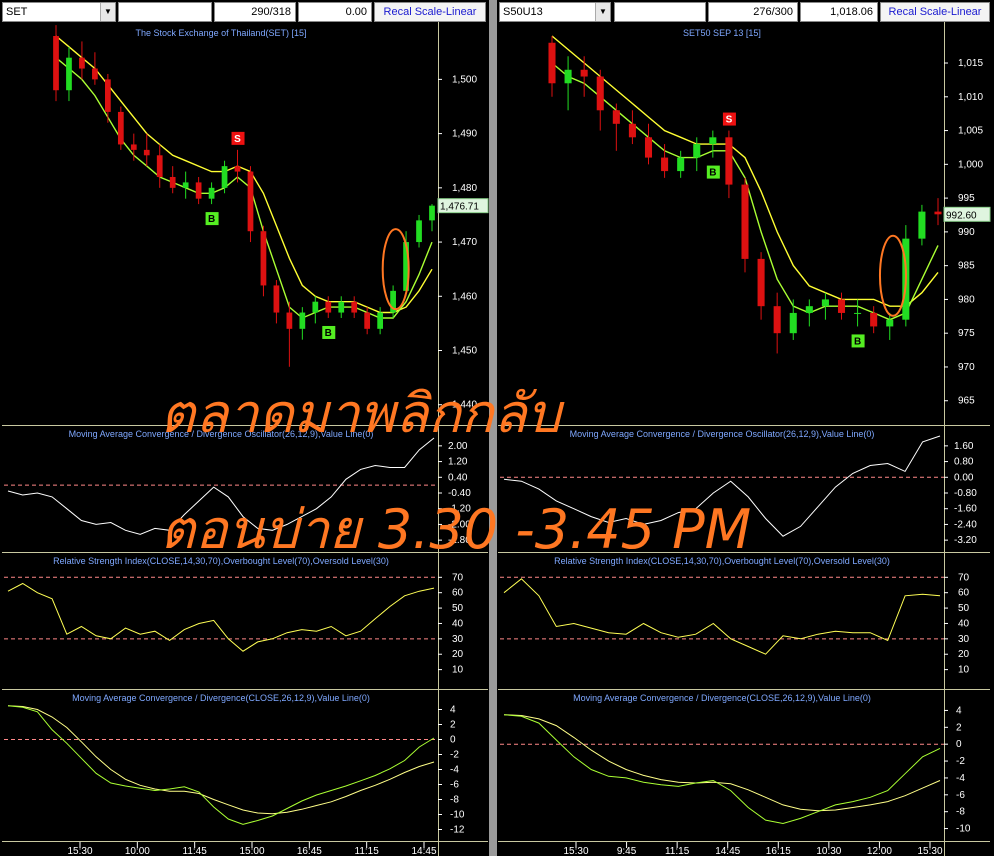  Describe the element at coordinates (964, 593) in the screenshot. I see `rsi-tick-label: 60` at that location.